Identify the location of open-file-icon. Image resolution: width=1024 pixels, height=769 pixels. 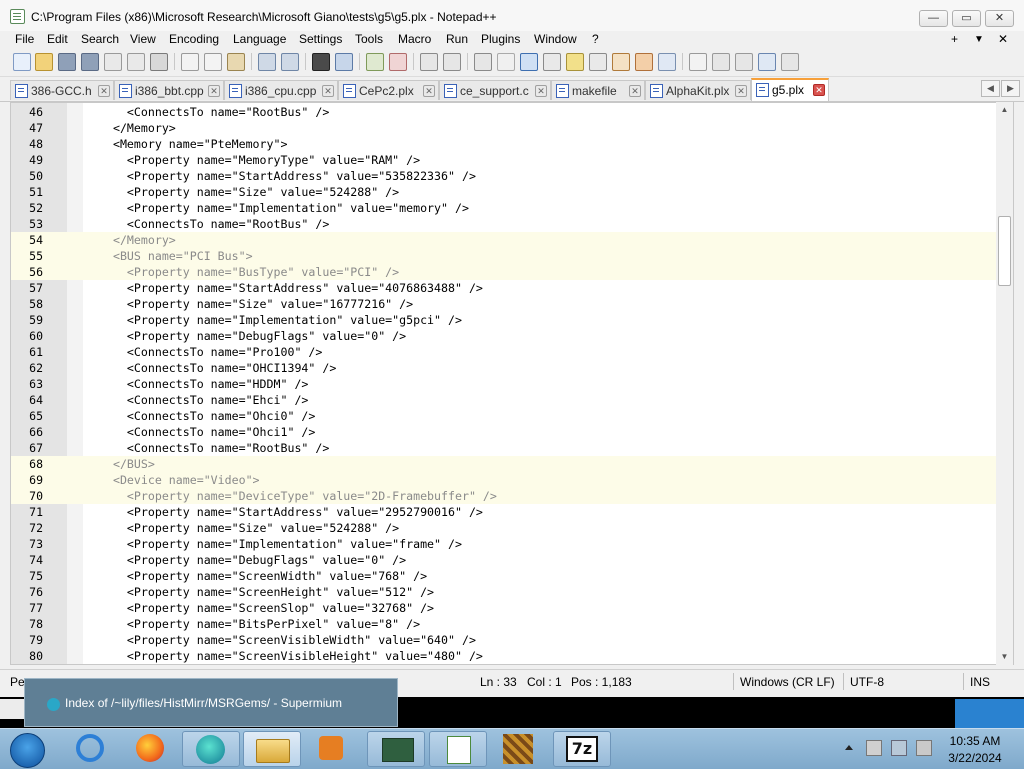
(44, 62).